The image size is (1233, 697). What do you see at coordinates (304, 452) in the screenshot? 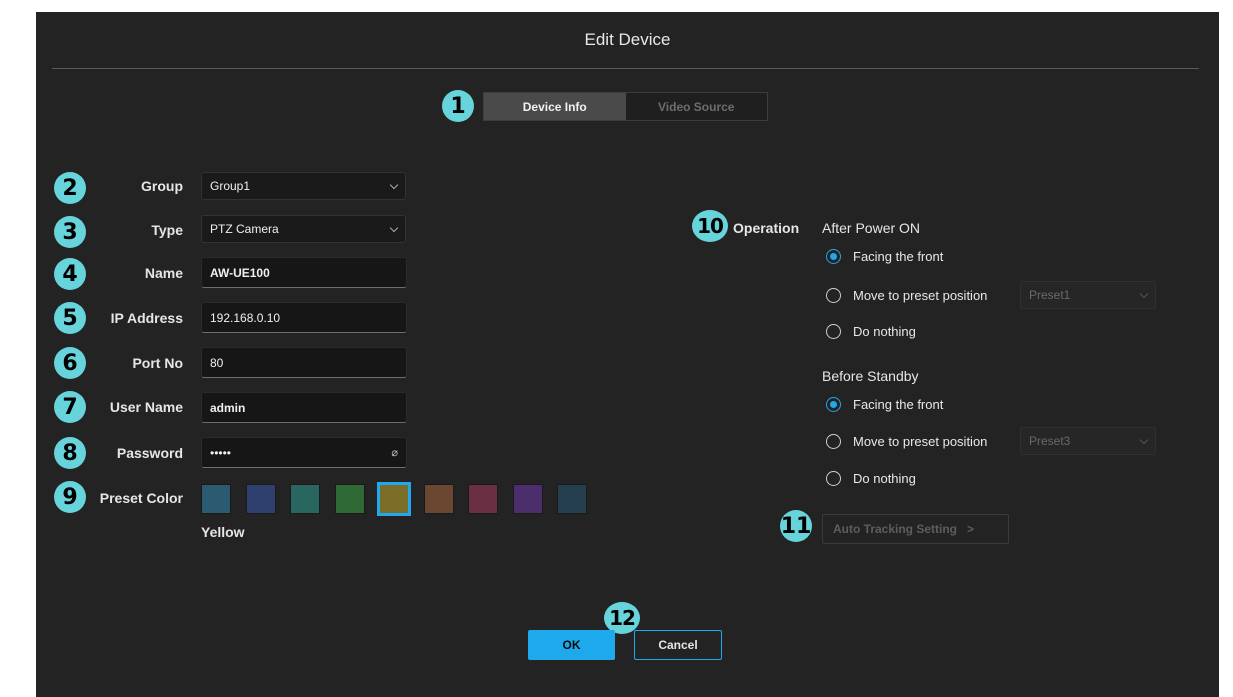
I see `password-input: ••••• ⌀` at bounding box center [304, 452].